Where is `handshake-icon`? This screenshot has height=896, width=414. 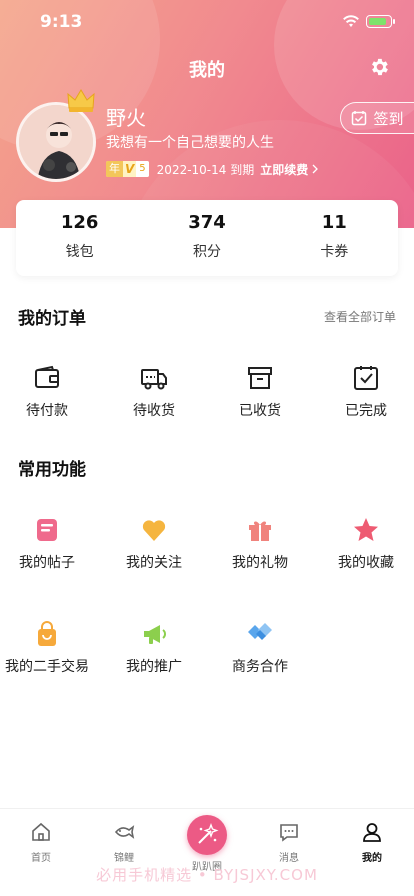
handshake-icon is located at coordinates (260, 631).